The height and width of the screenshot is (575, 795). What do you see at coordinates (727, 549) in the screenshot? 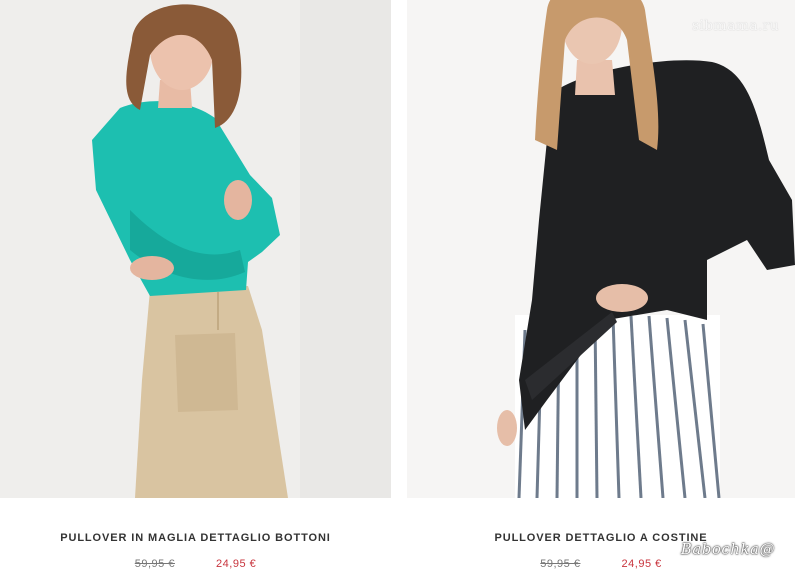
I see `signature-watermark: Babochka@` at bounding box center [727, 549].